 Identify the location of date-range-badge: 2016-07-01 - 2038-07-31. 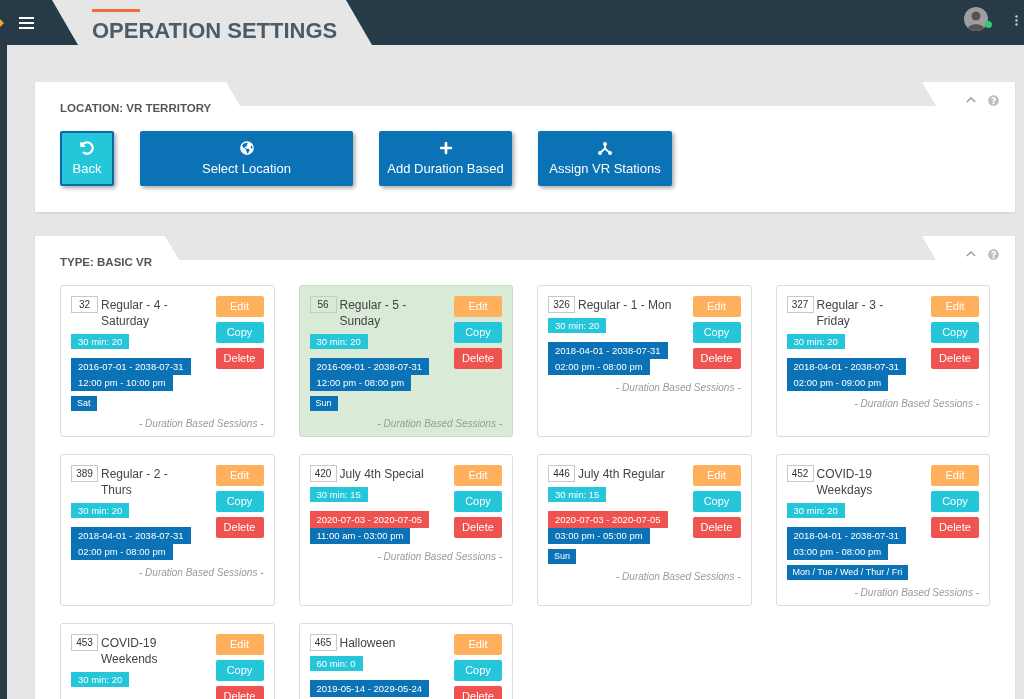
(131, 366).